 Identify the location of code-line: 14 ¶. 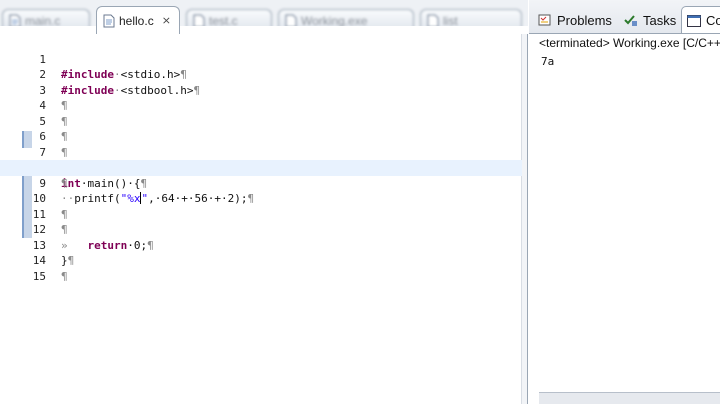
(261, 260).